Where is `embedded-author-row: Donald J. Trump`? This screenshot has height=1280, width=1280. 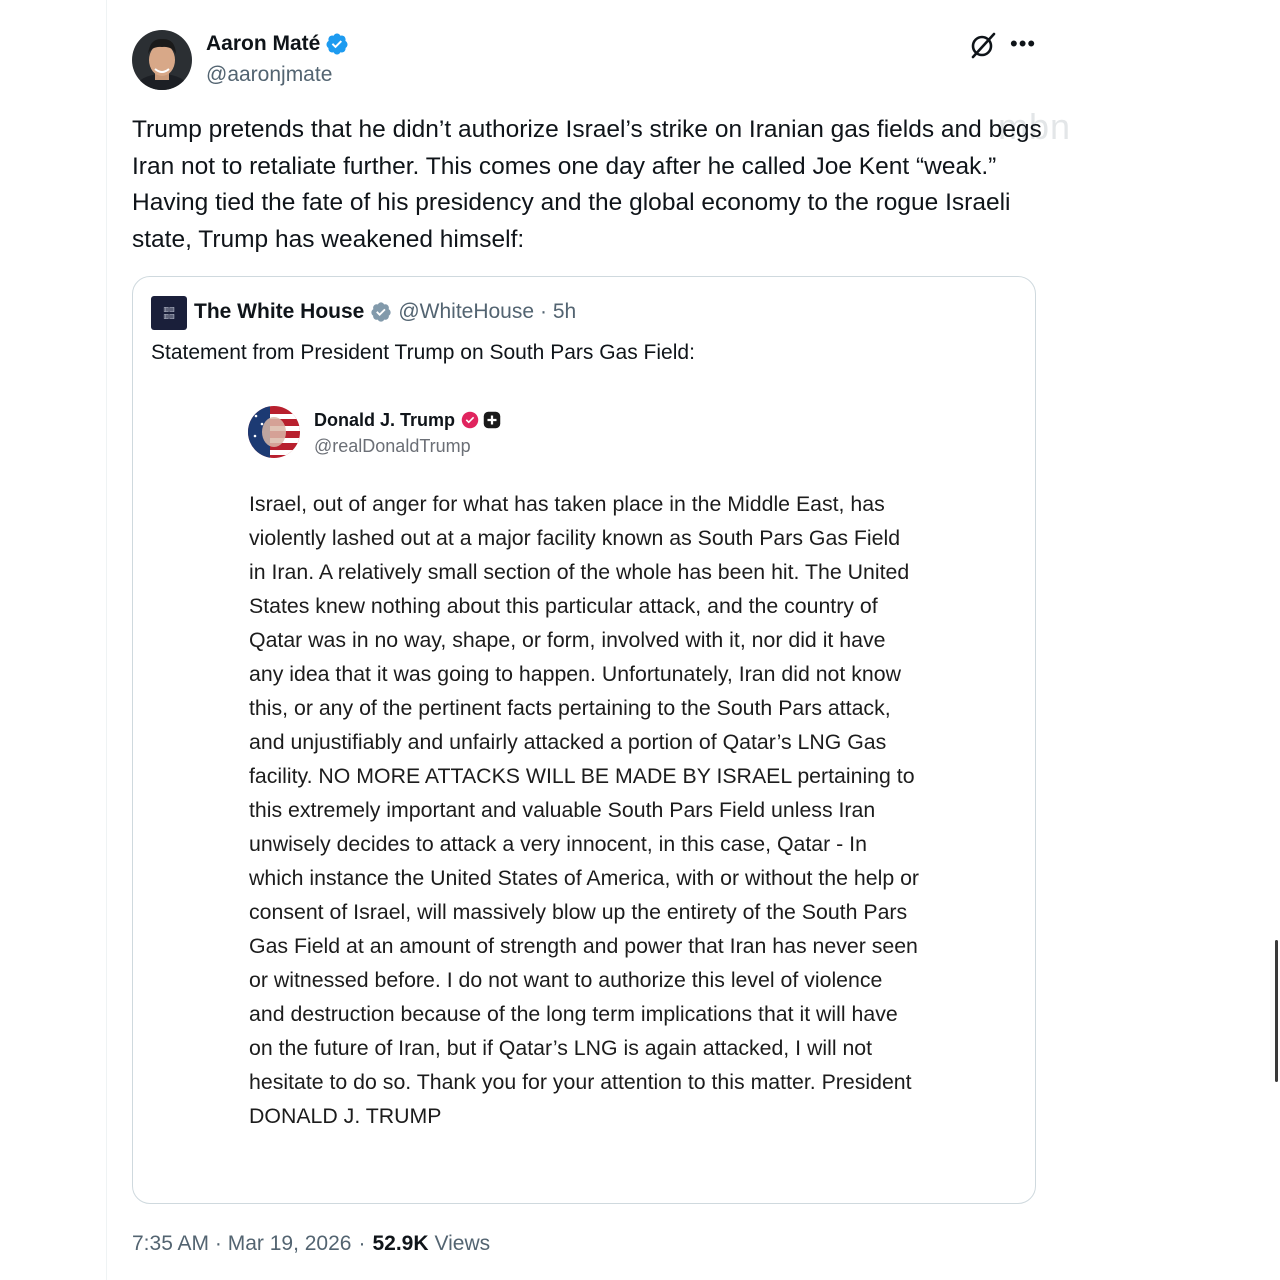 embedded-author-row: Donald J. Trump is located at coordinates (407, 420).